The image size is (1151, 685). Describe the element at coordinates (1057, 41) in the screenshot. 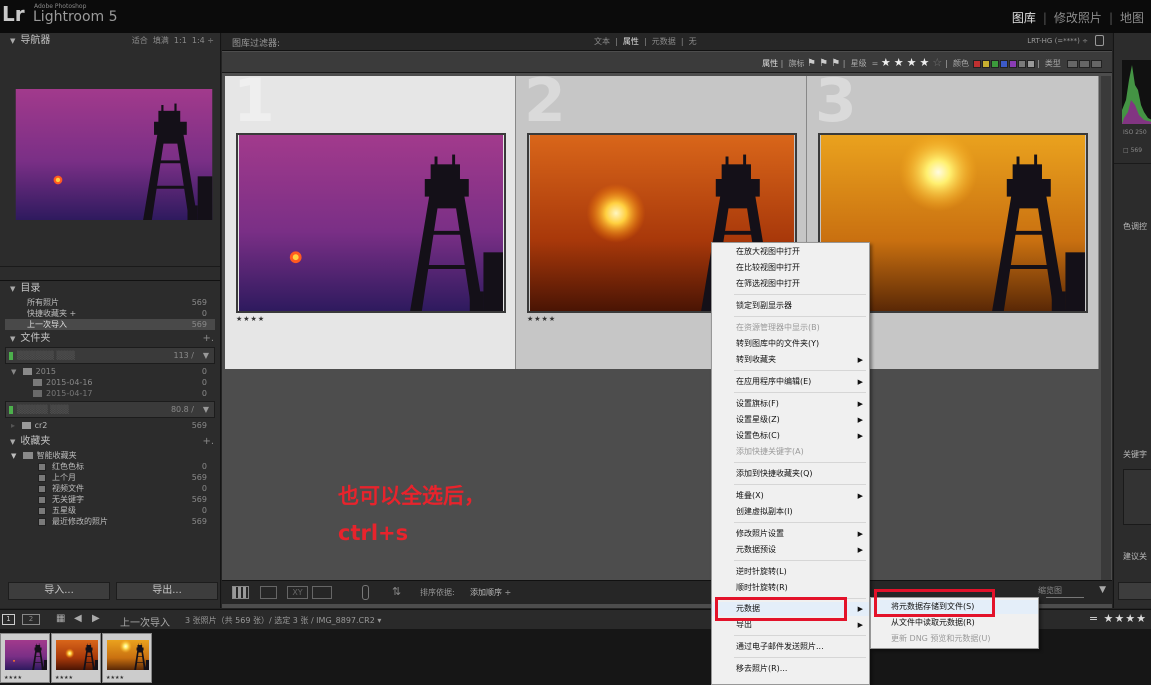

I see `filter-preset-select: LRT-HG (=****) ÷` at that location.